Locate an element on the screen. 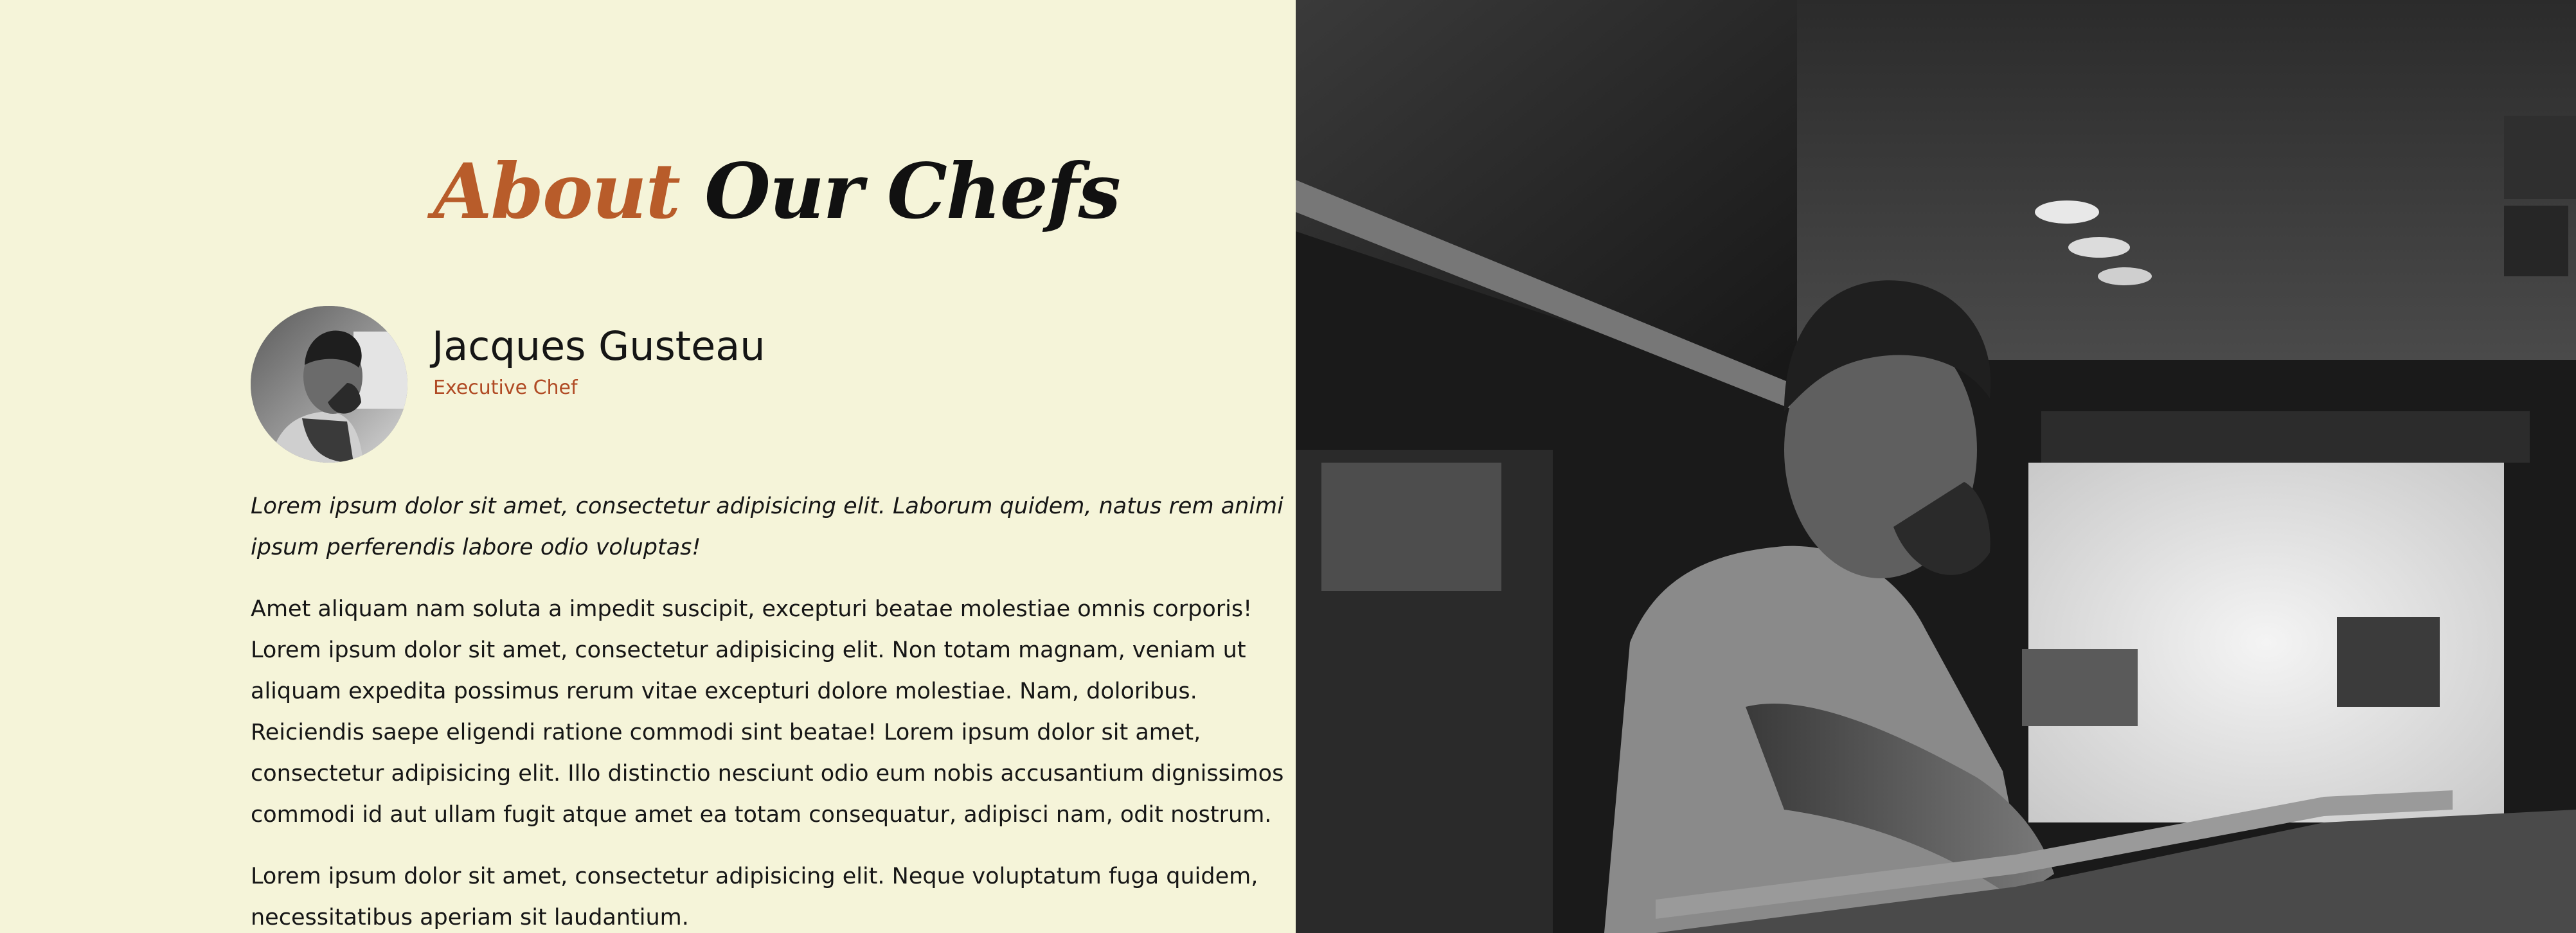 This screenshot has height=933, width=2576. chef-avatar-image is located at coordinates (329, 384).